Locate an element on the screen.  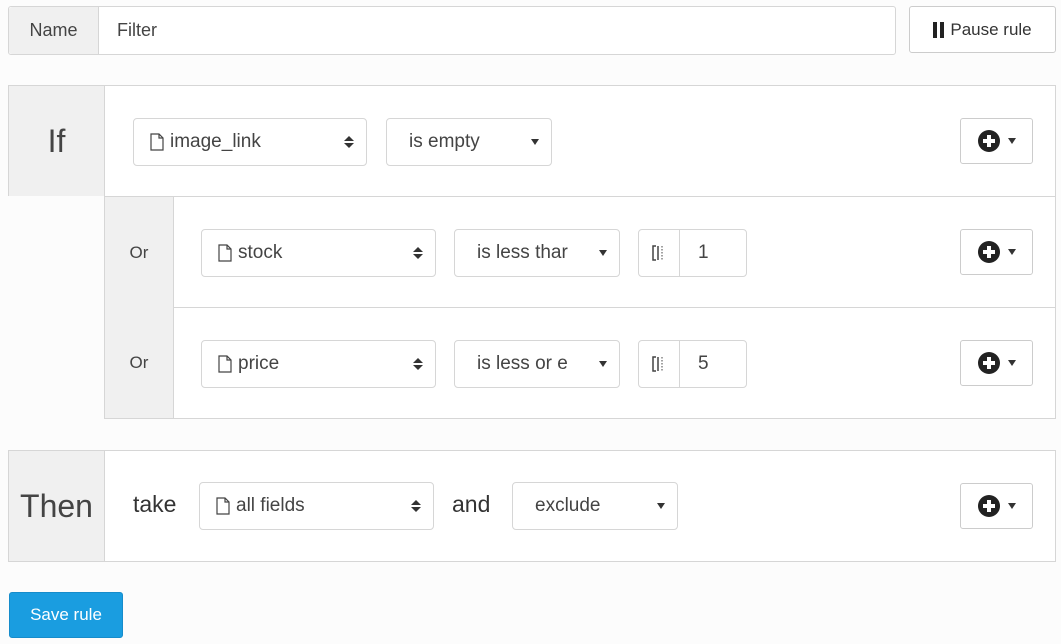
or-field-value: price is located at coordinates (259, 363).